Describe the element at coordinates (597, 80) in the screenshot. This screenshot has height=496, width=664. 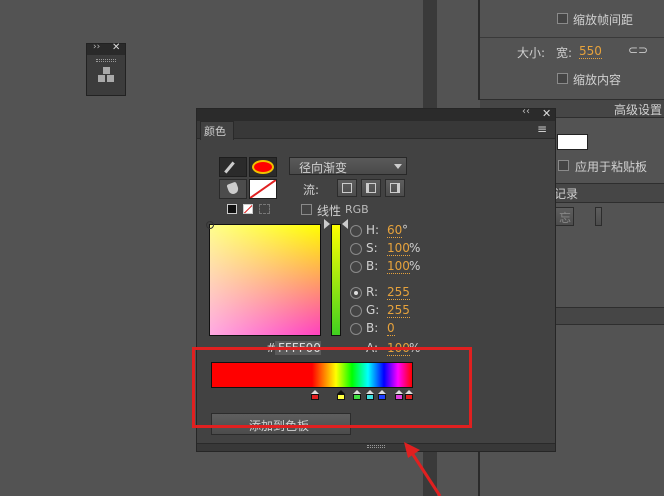
I see `scale-content-label: 缩放内容` at that location.